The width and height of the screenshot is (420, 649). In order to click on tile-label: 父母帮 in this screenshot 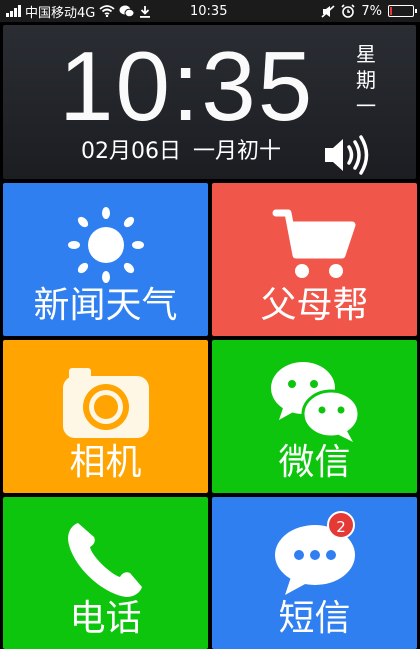, I will do `click(314, 305)`.